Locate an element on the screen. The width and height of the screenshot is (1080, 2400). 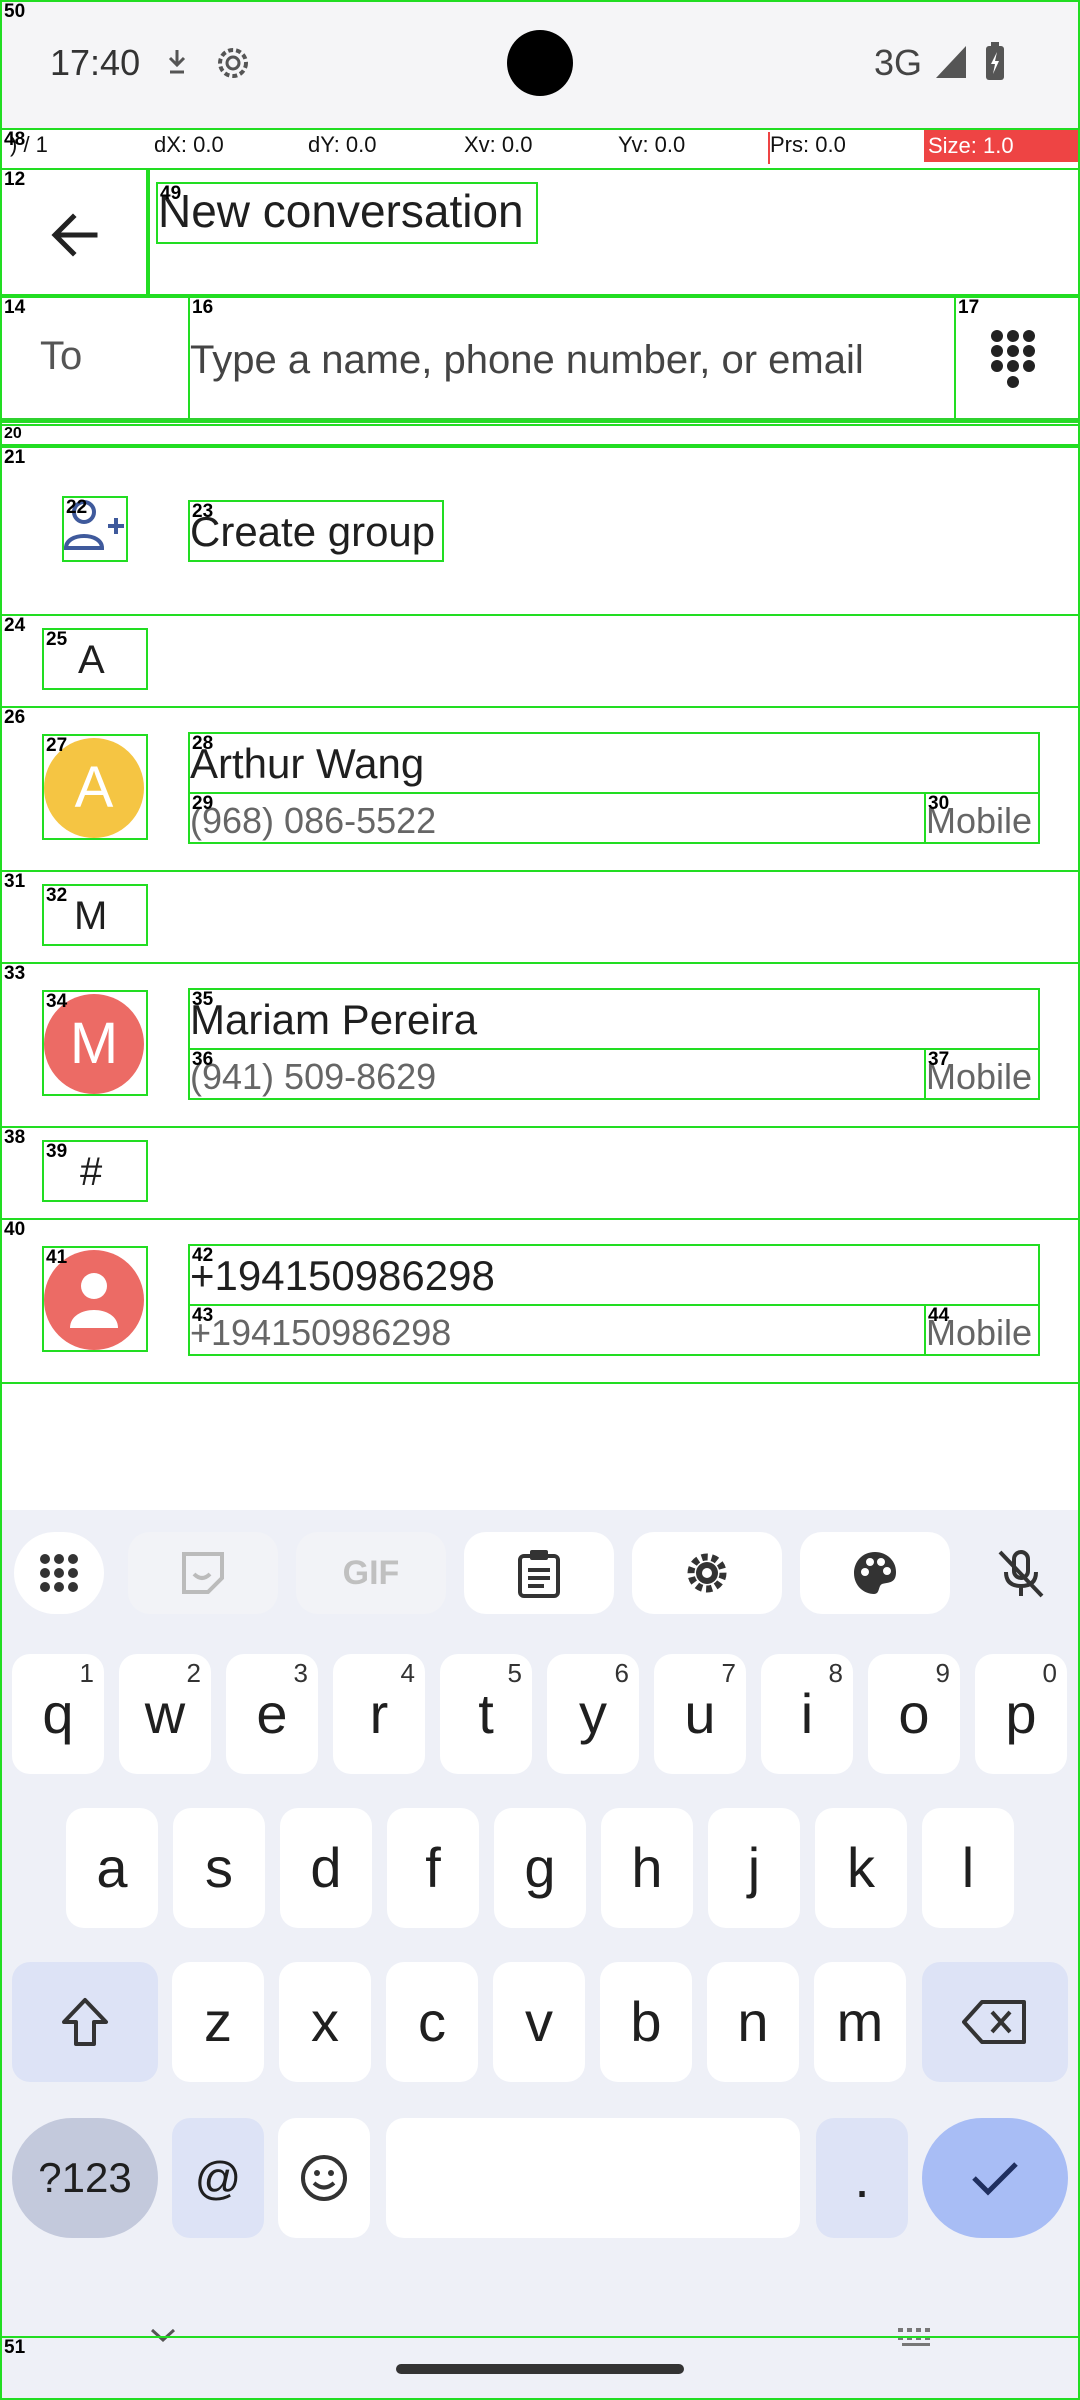
contact-row-number: +194150986298 +194150986298 Mobile is located at coordinates (540, 1301).